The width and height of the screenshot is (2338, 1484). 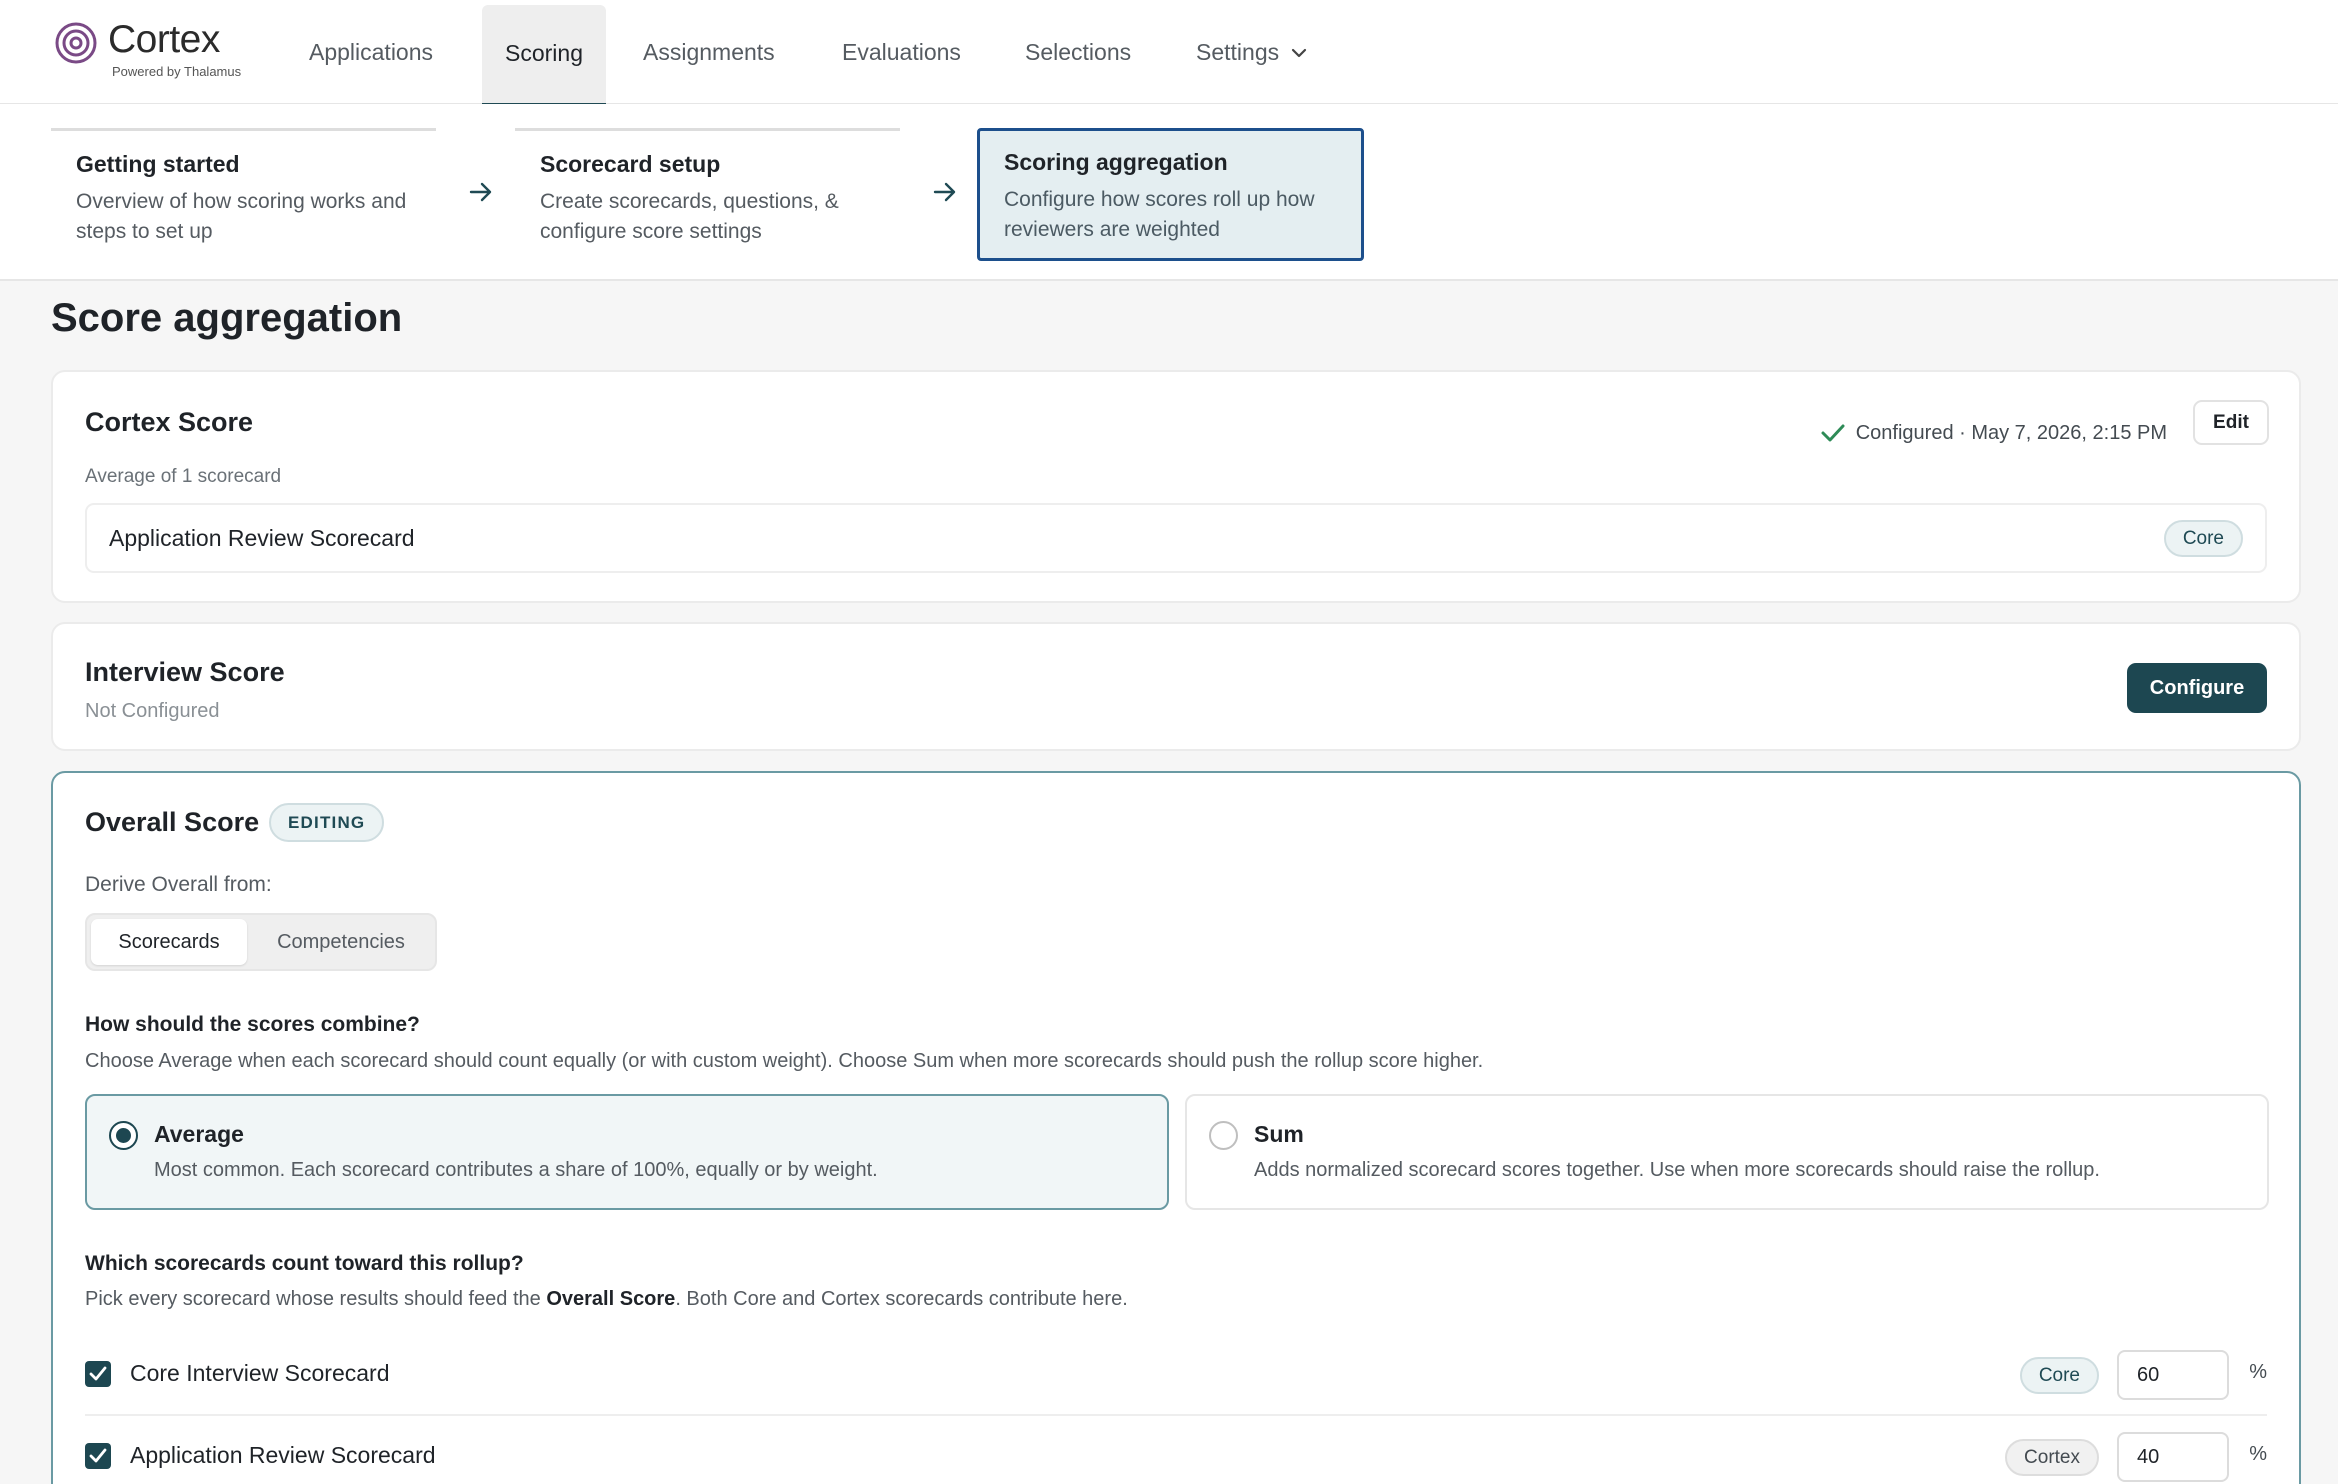 What do you see at coordinates (371, 51) in the screenshot?
I see `nav-applications: Applications` at bounding box center [371, 51].